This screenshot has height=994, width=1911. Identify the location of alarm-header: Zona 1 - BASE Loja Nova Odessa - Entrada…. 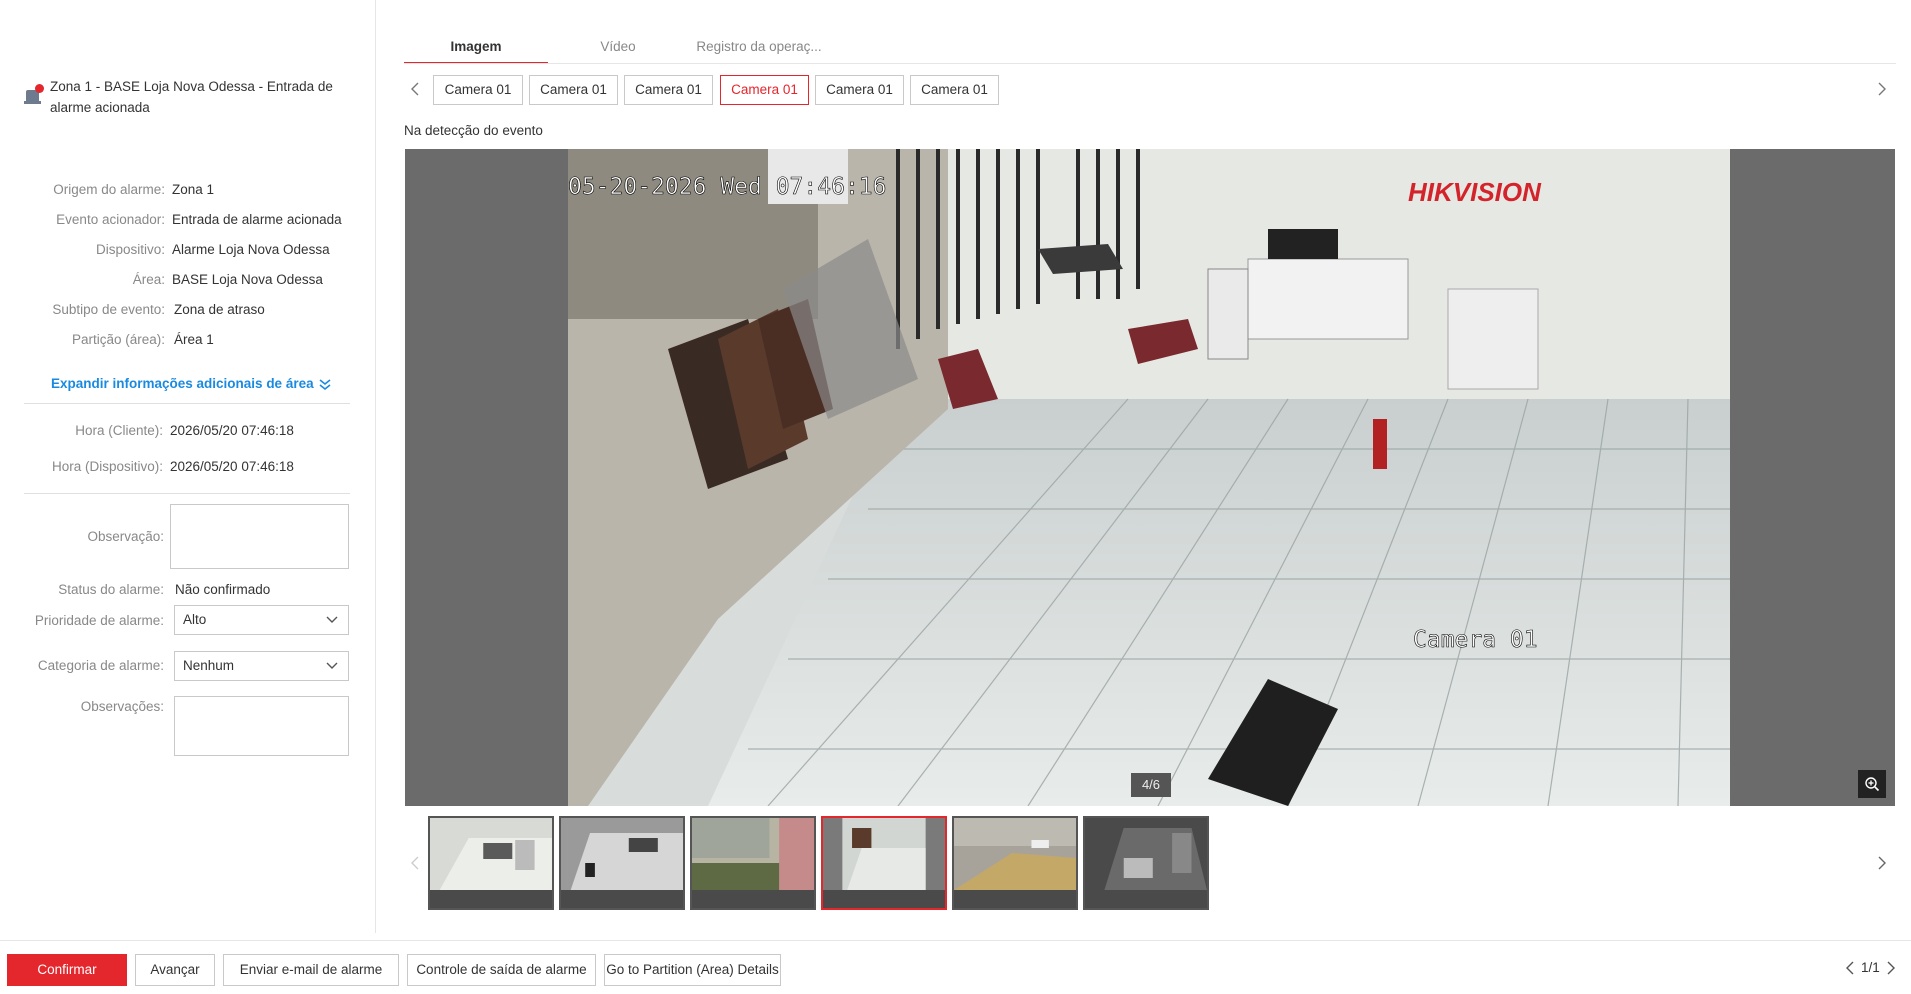
(189, 97).